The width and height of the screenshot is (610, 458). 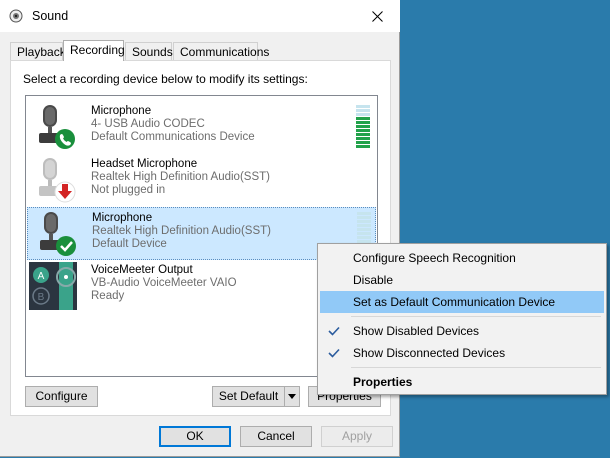 What do you see at coordinates (416, 331) in the screenshot?
I see `menu-item-label: Show Disabled Devices` at bounding box center [416, 331].